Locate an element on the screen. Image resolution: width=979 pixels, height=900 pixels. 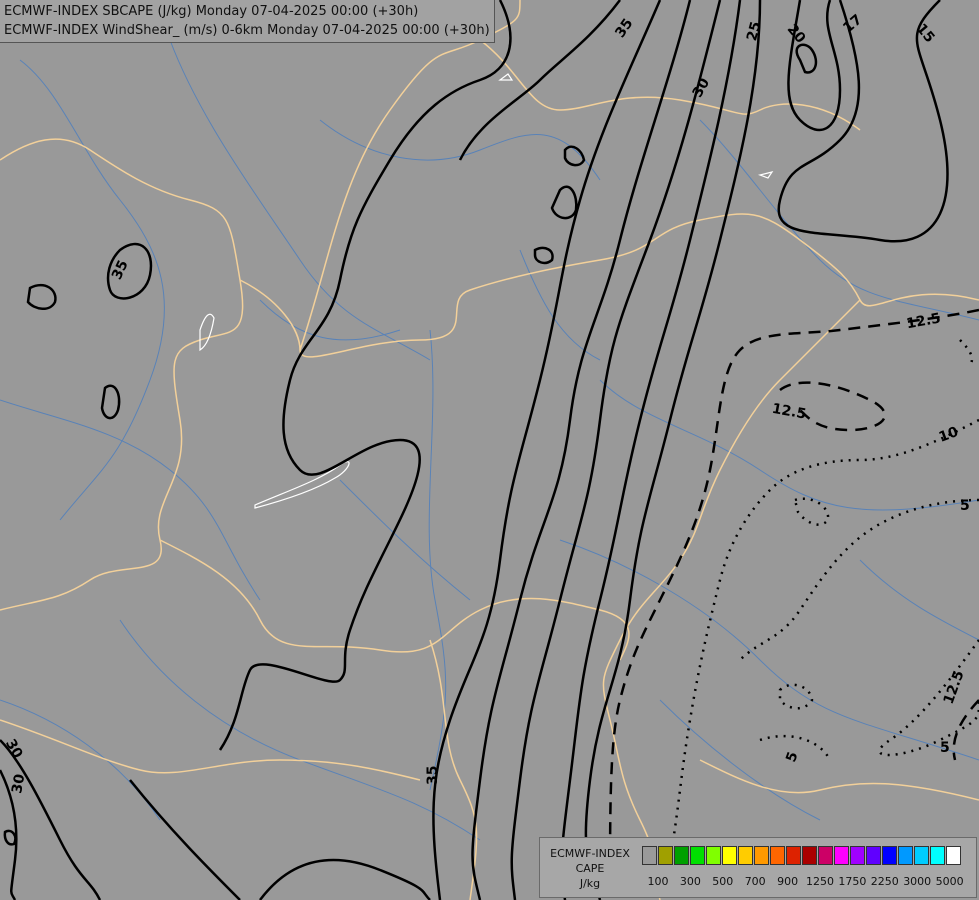
legend-tick-label: 1250 is located at coordinates (820, 881).